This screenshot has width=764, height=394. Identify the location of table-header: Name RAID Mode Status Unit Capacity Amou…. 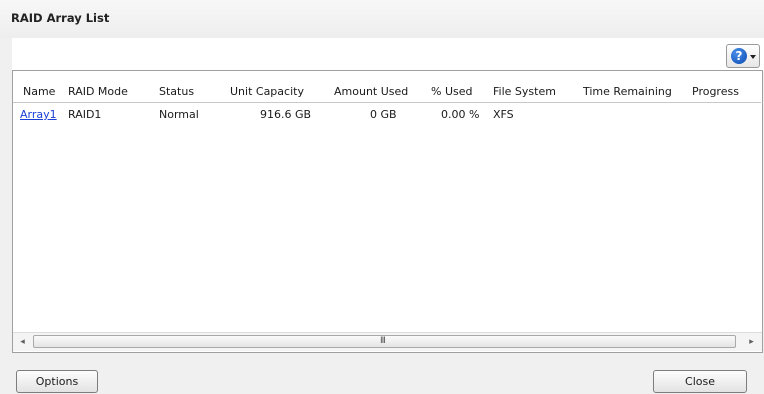
(387, 92).